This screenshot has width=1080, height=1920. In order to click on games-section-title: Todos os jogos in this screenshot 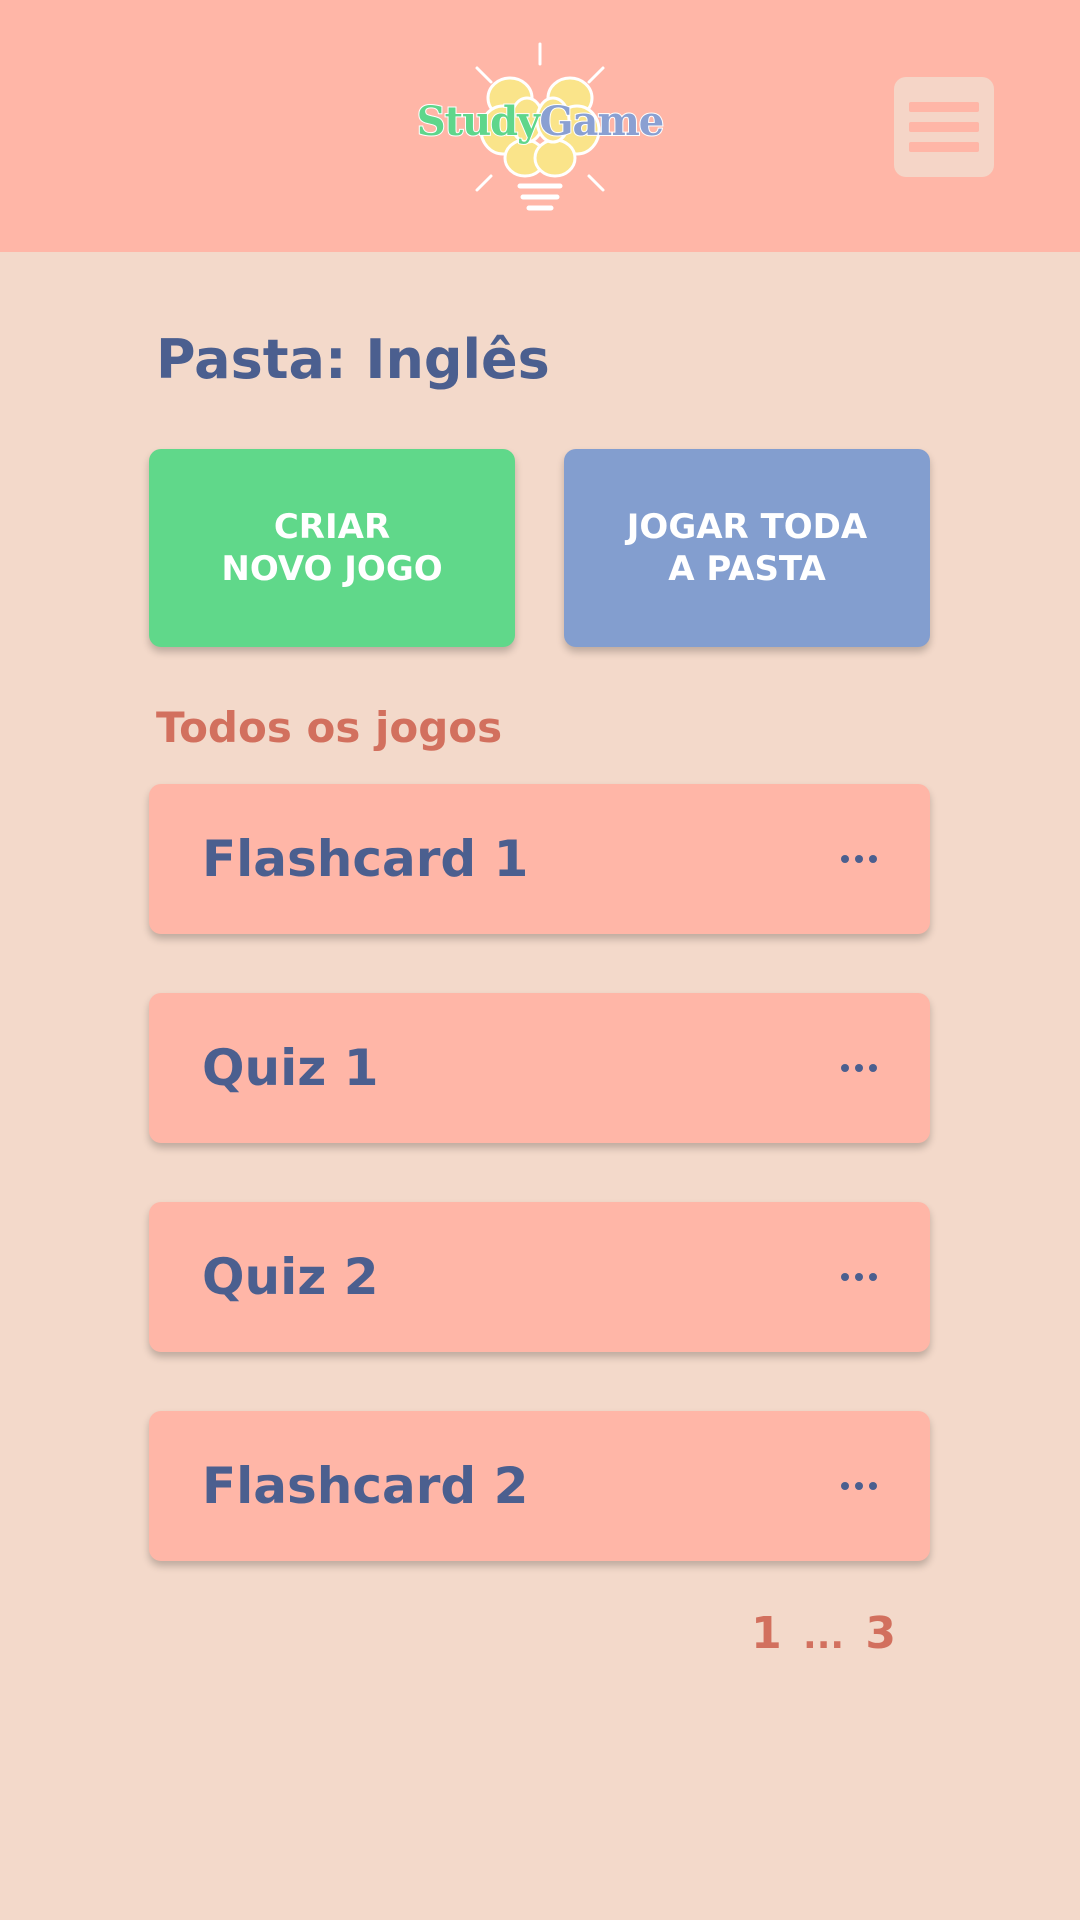, I will do `click(329, 727)`.